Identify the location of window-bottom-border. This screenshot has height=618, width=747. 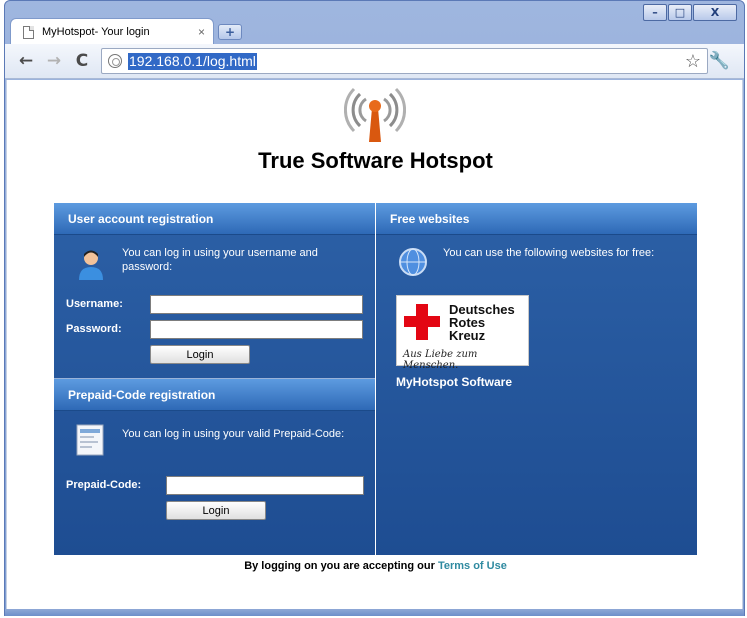
(374, 612).